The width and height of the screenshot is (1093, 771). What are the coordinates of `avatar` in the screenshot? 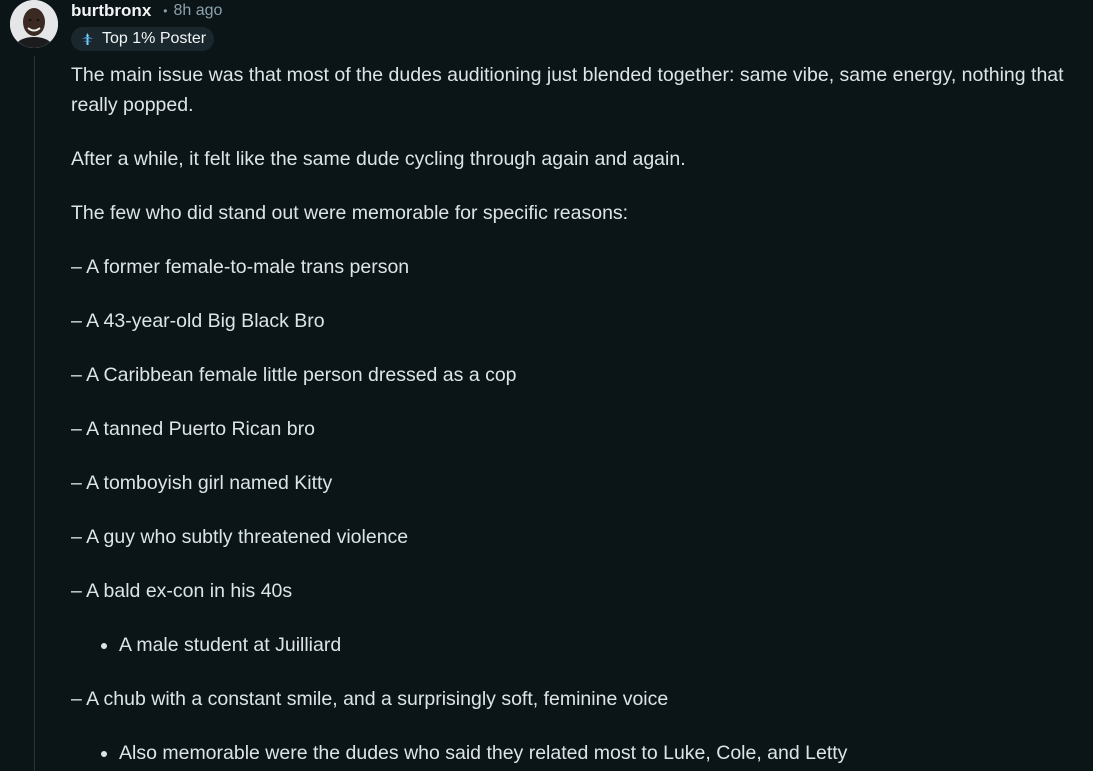 It's located at (34, 24).